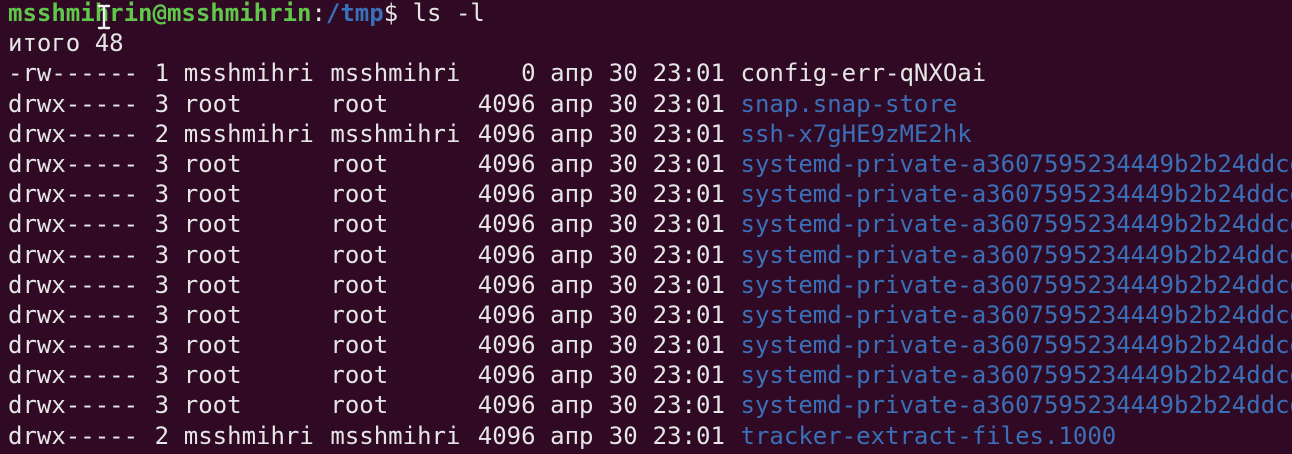 The width and height of the screenshot is (1292, 454). What do you see at coordinates (928, 435) in the screenshot?
I see `entry-name: tracker-extract-files.1000` at bounding box center [928, 435].